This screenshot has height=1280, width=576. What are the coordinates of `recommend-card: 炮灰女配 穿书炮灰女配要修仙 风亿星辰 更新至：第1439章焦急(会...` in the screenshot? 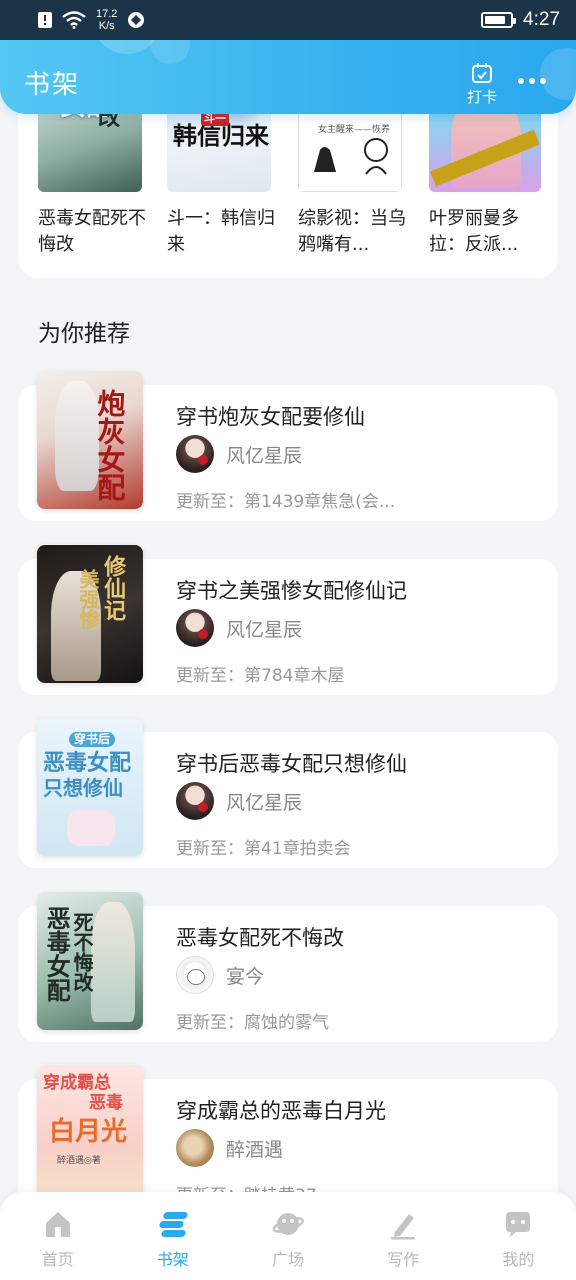 It's located at (288, 446).